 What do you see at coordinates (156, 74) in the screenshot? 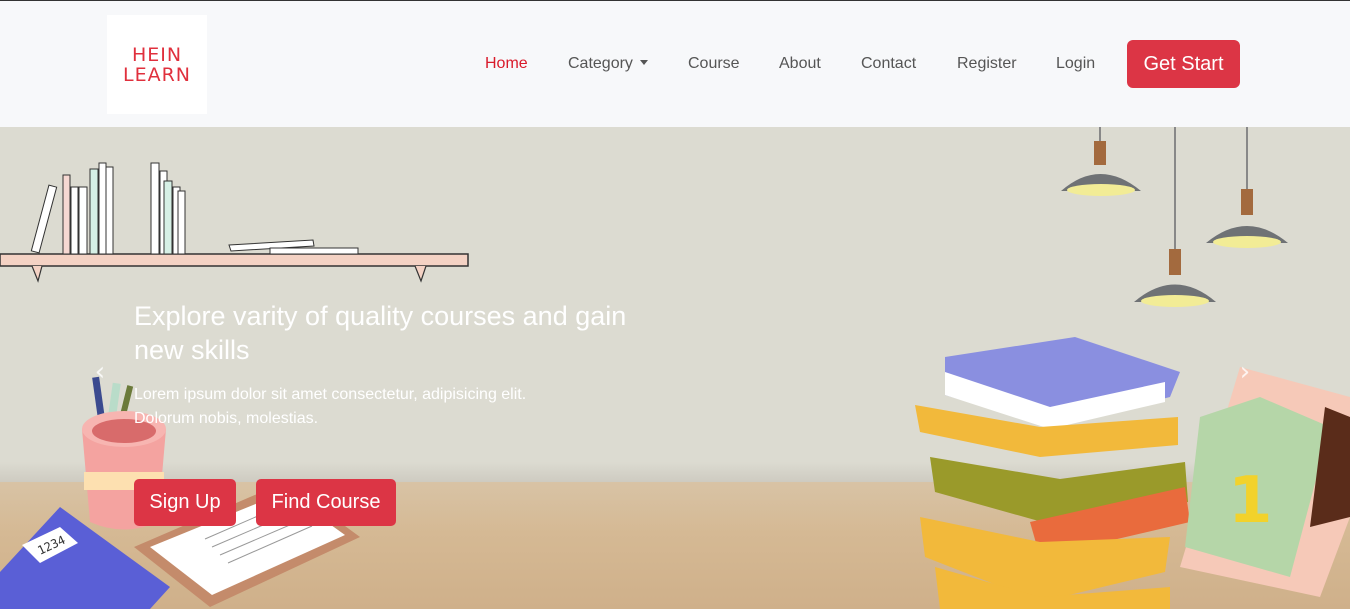
I see `logo-line-2: LEARN` at bounding box center [156, 74].